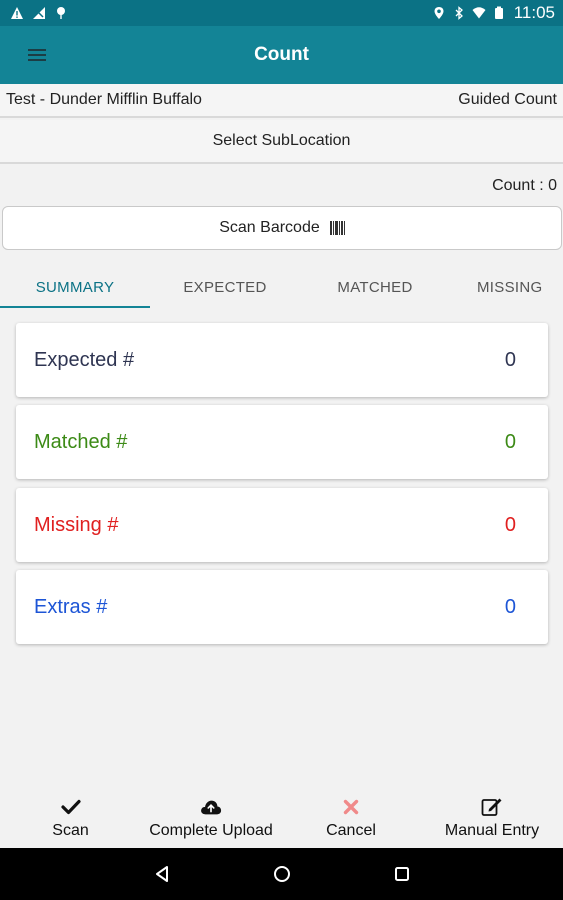  I want to click on check-icon, so click(71, 807).